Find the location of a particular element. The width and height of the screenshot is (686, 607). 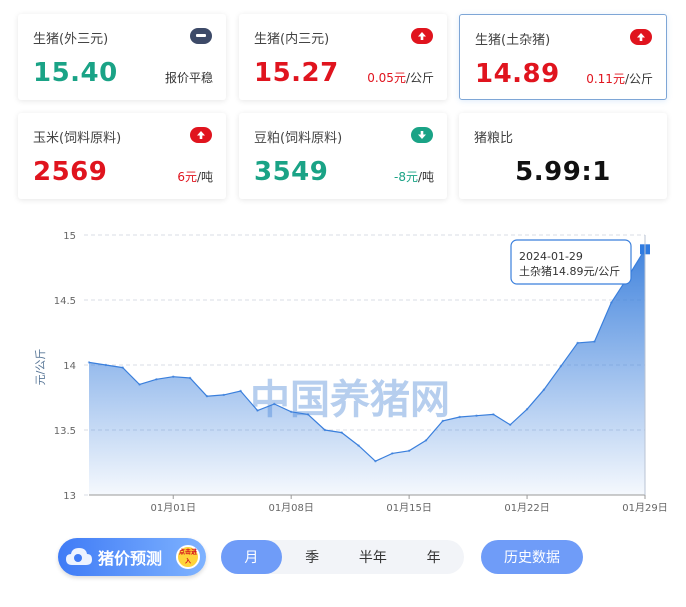

y-tick-label: 14.5 is located at coordinates (65, 301).